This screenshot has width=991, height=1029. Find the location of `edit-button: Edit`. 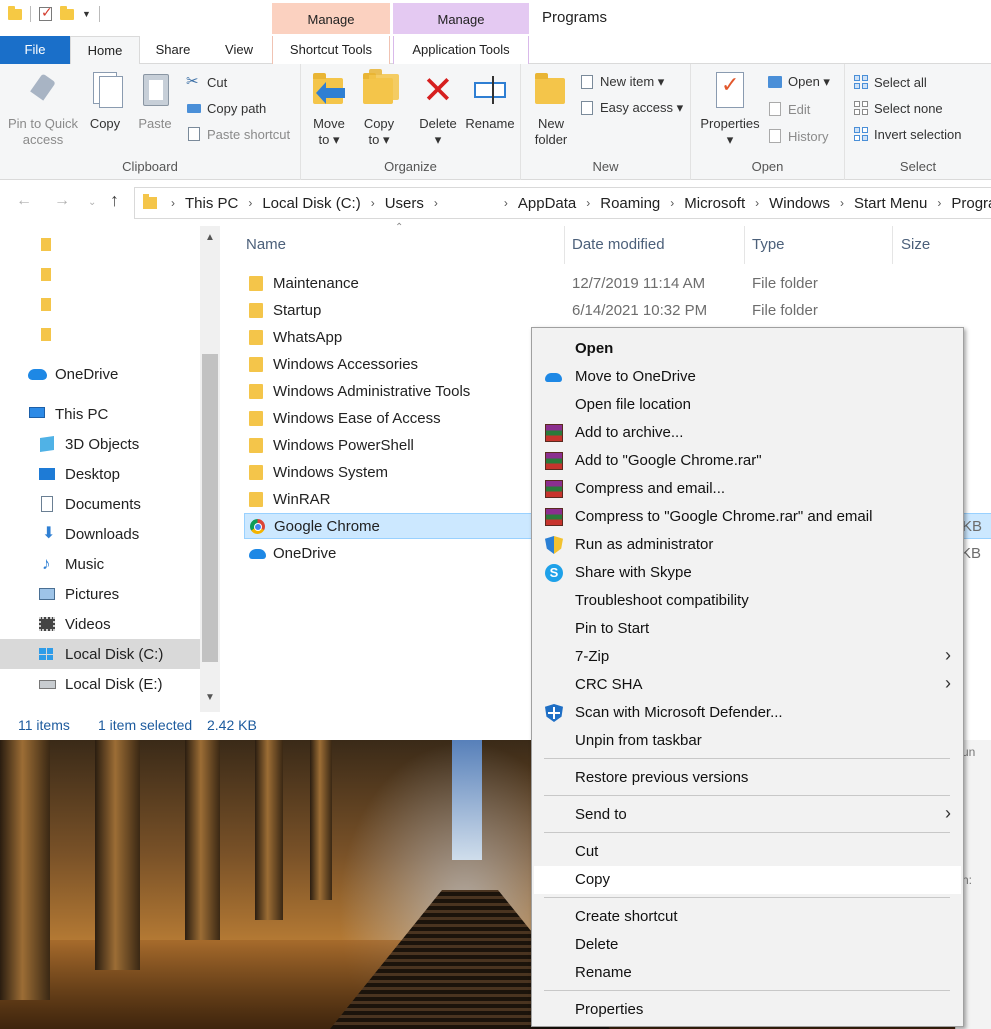

edit-button: Edit is located at coordinates (788, 109).